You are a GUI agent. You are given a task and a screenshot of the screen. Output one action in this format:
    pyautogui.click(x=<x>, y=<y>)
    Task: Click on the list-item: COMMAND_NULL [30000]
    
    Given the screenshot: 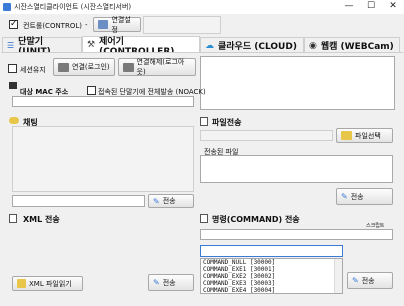 What is the action you would take?
    pyautogui.click(x=271, y=262)
    